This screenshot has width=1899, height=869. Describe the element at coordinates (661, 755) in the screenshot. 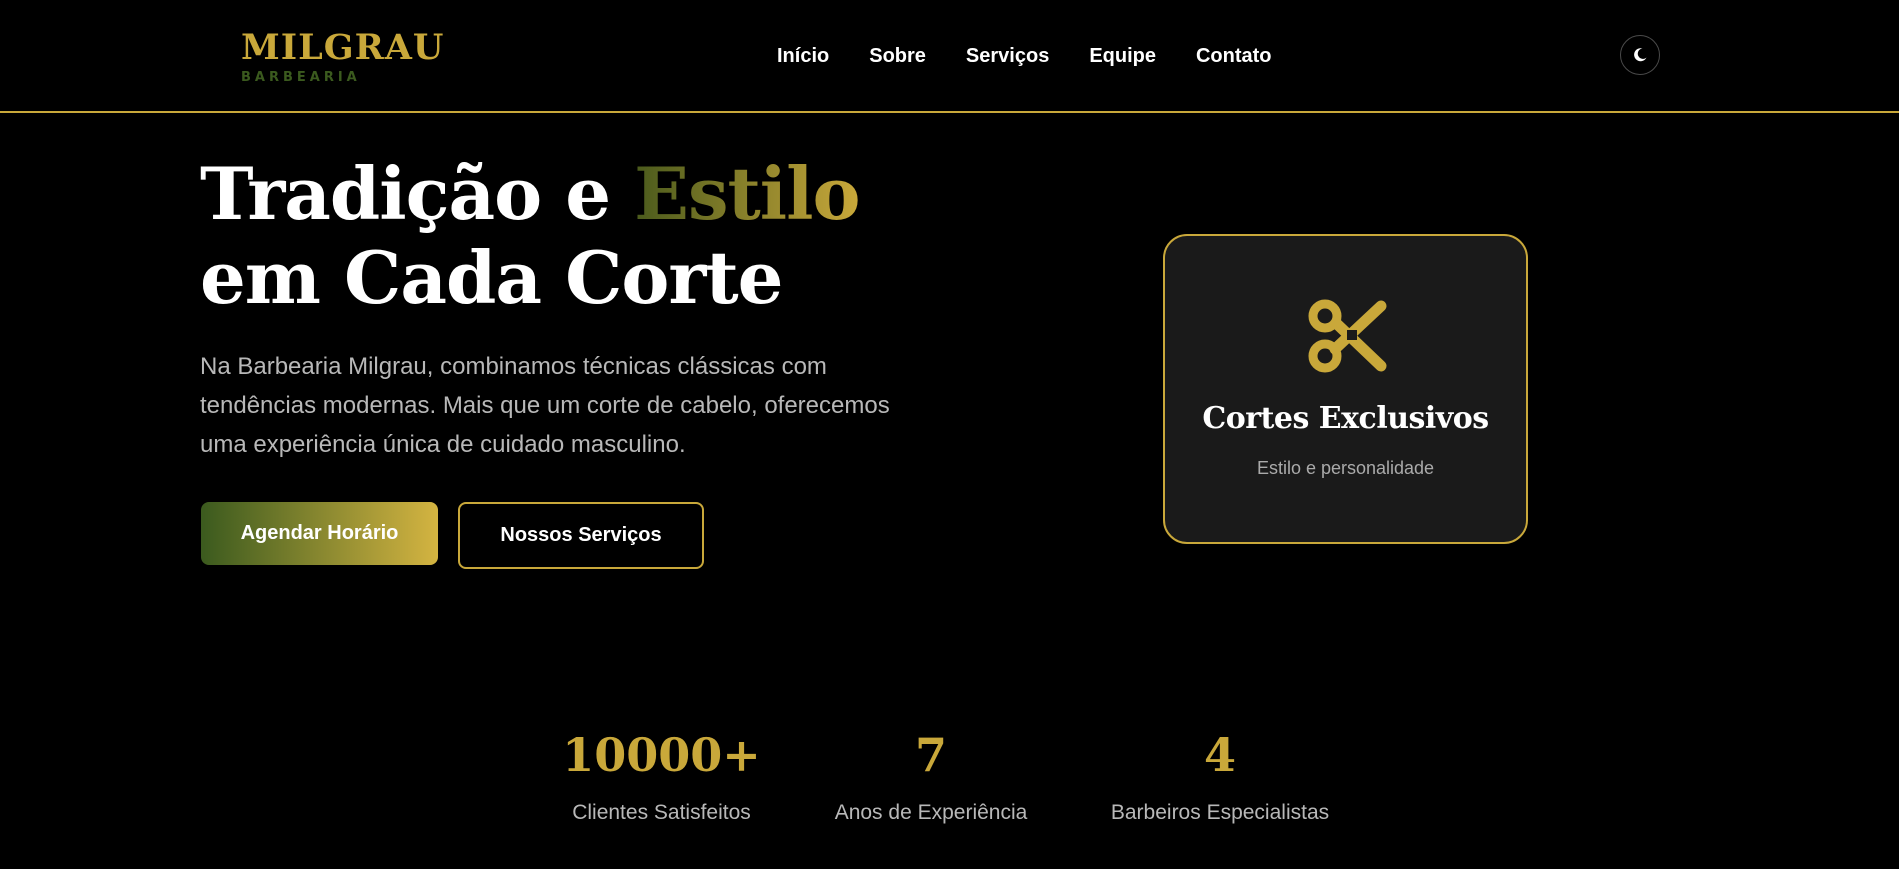

I see `stat-value: 10000+` at that location.